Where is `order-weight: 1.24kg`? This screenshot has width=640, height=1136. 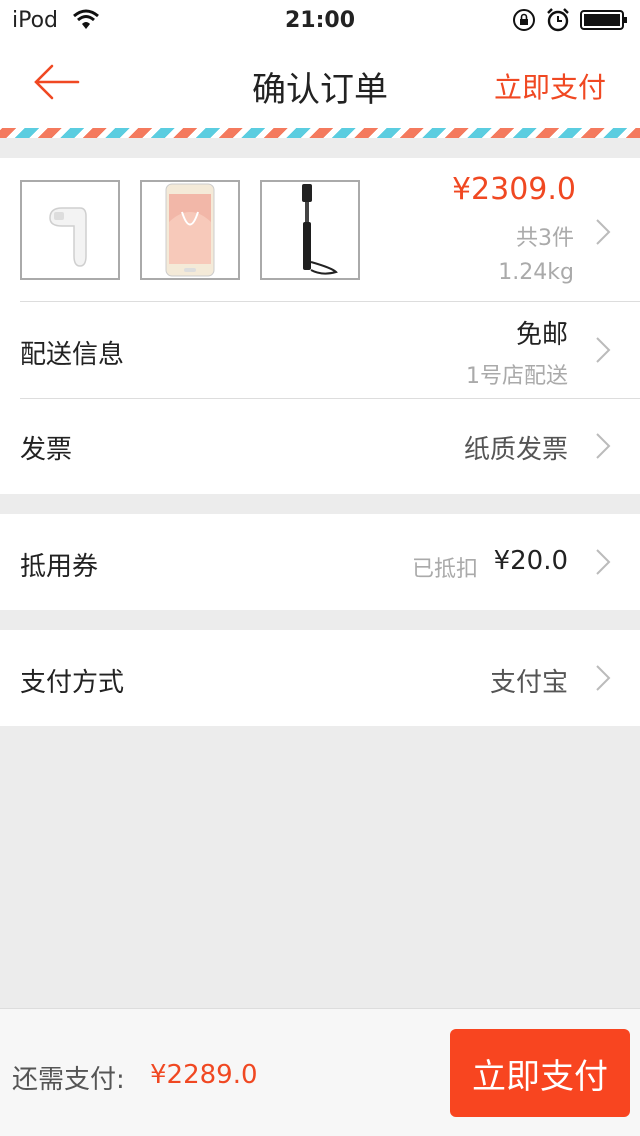
order-weight: 1.24kg is located at coordinates (536, 272).